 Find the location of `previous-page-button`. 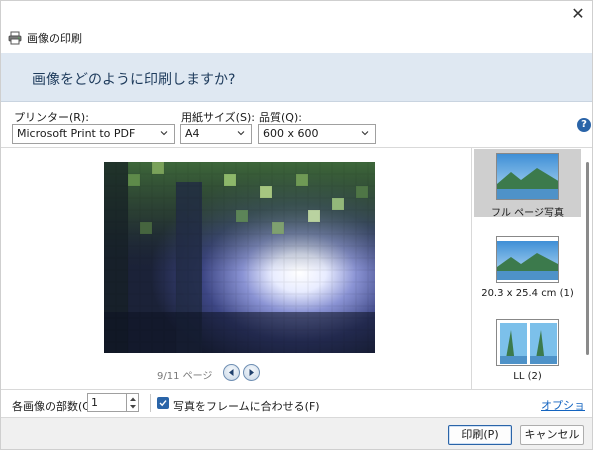

previous-page-button is located at coordinates (231, 372).